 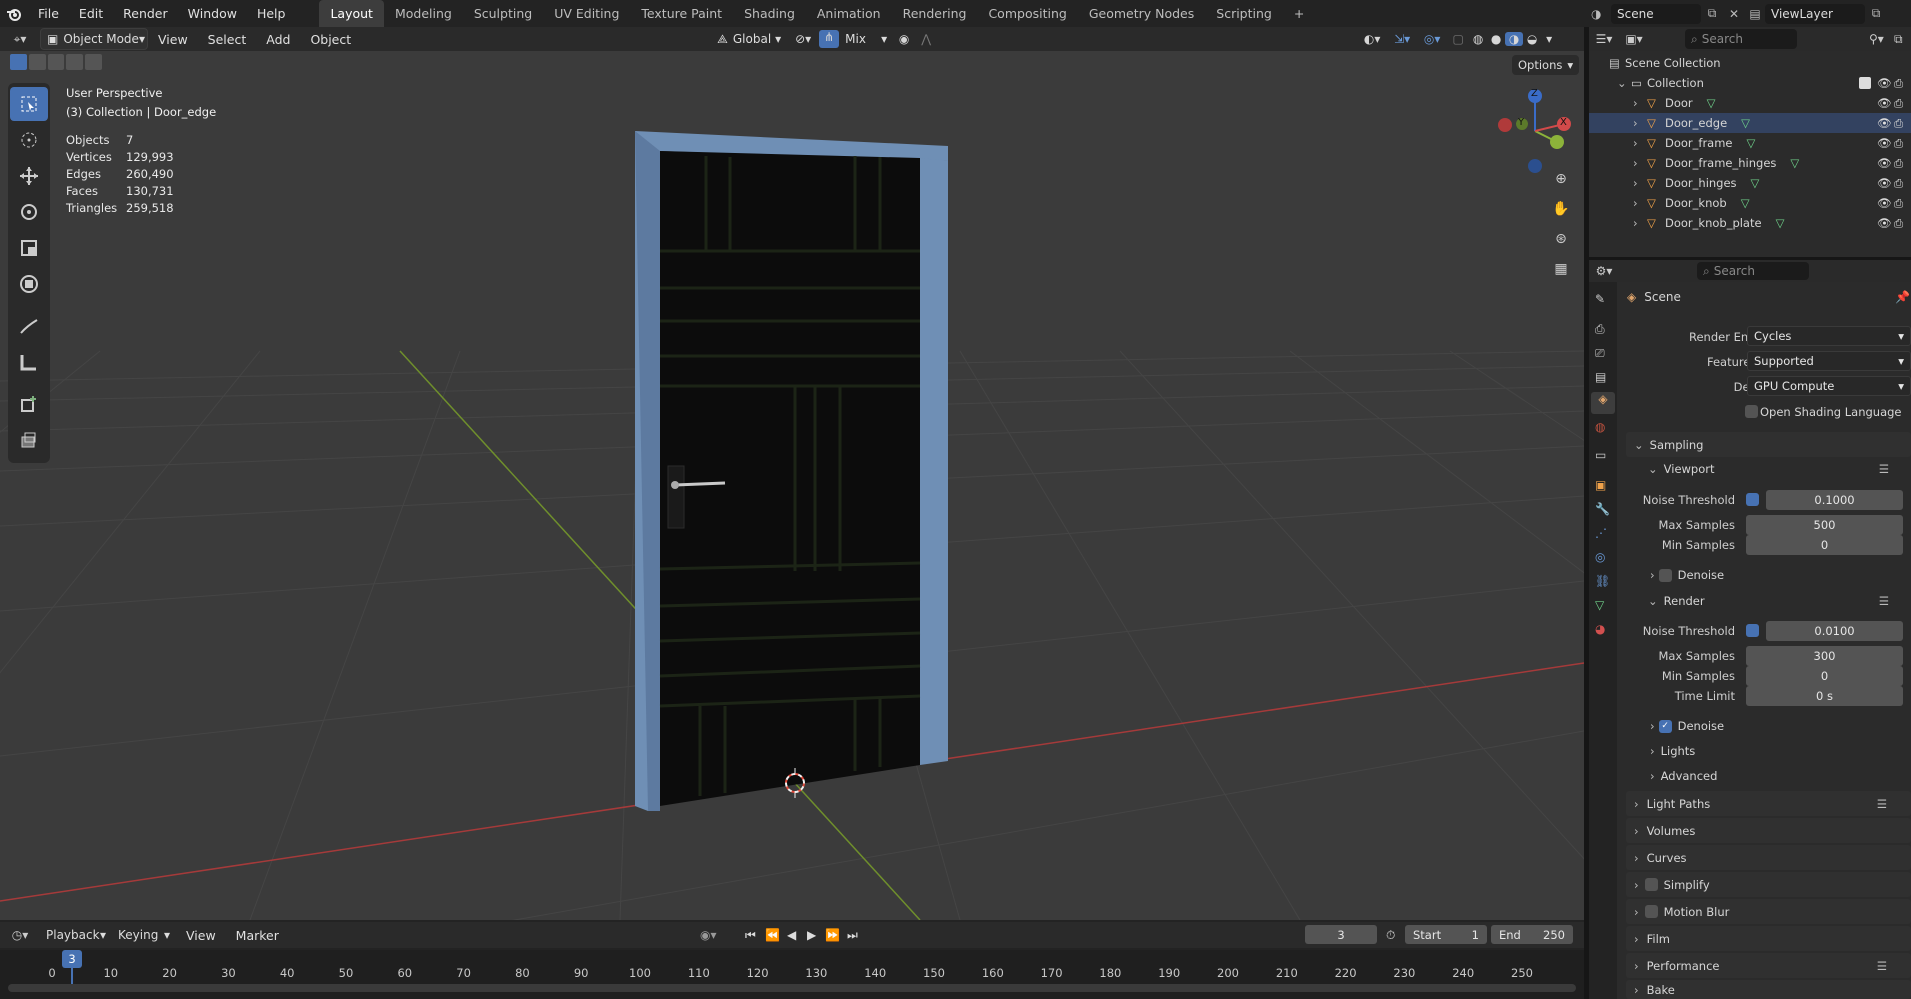 I want to click on output-tab-icon: ⎚, so click(x=1600, y=353).